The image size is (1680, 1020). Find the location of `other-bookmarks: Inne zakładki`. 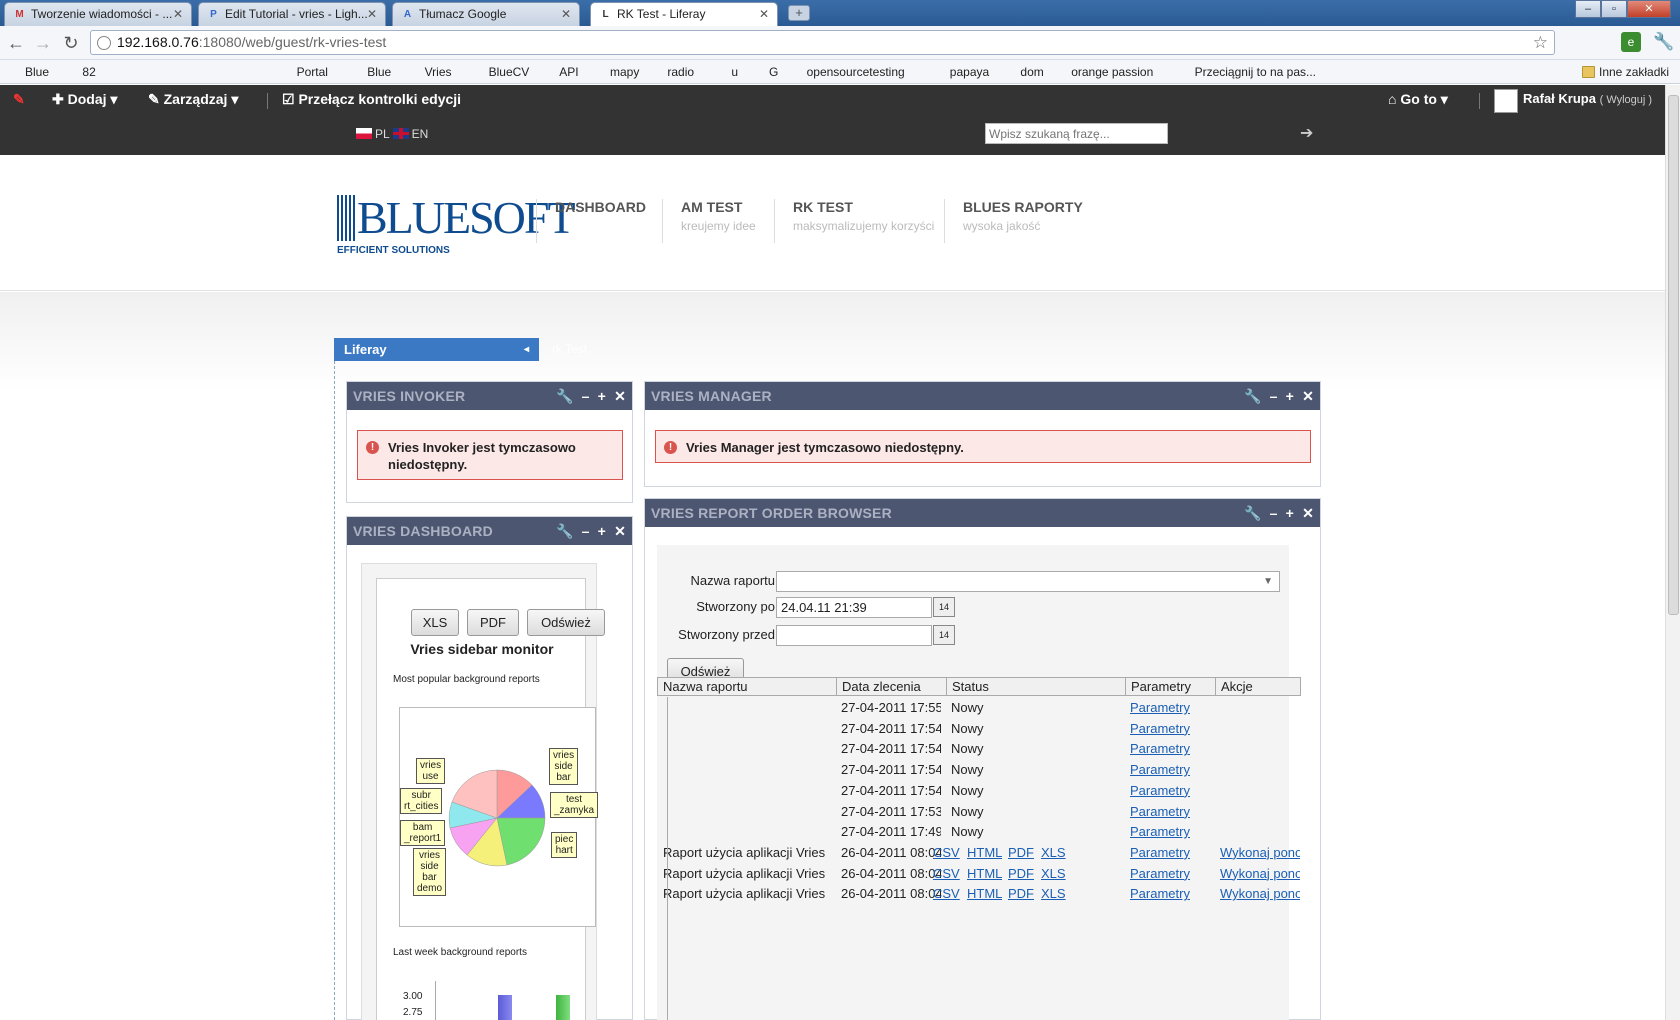

other-bookmarks: Inne zakładki is located at coordinates (1625, 72).